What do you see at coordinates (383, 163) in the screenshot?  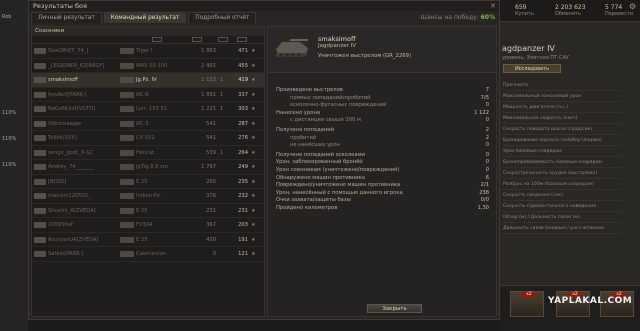 I see `stat-row: Урон, заблокированный бронёй 0` at bounding box center [383, 163].